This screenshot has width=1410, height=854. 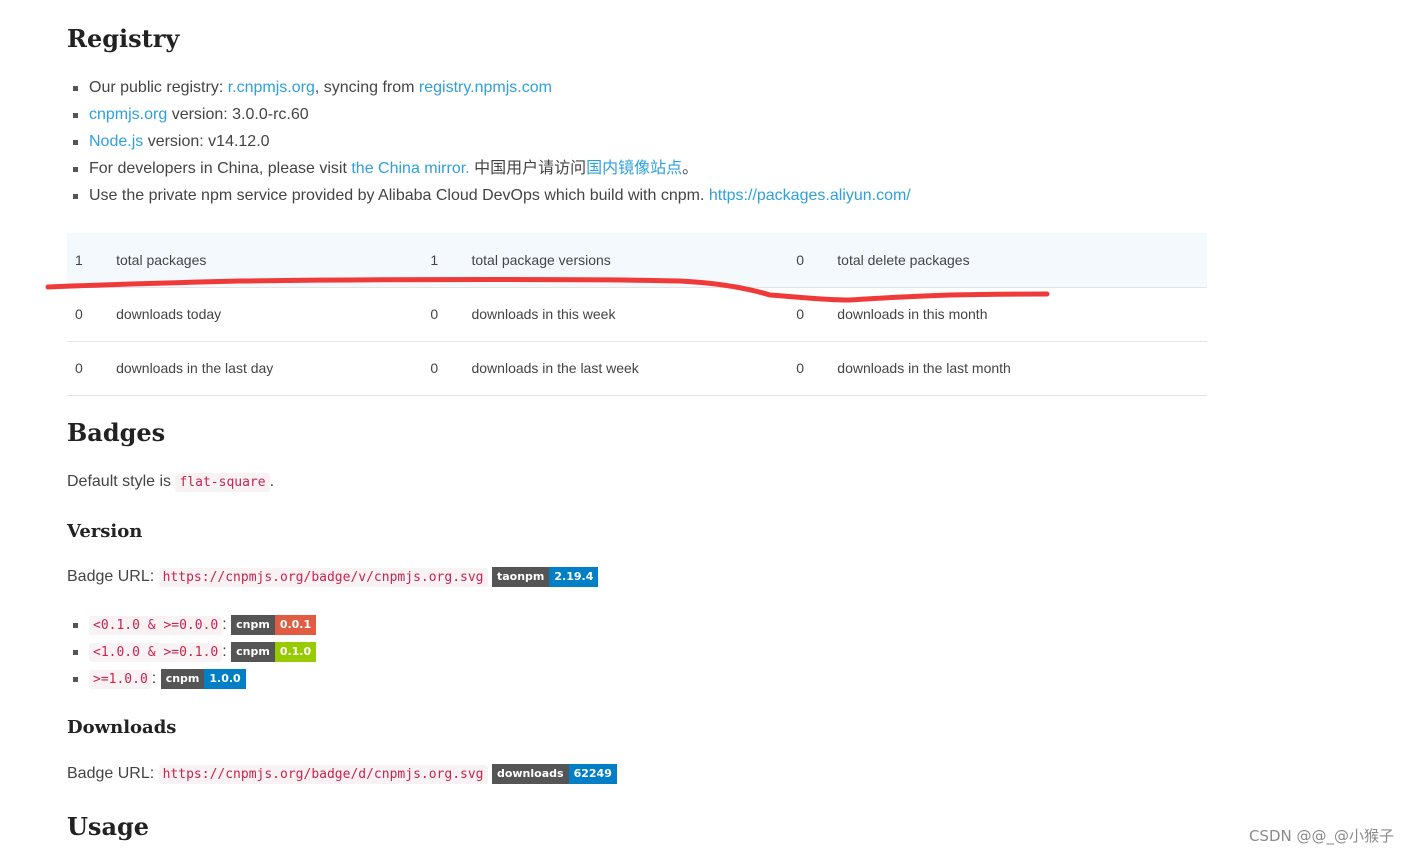 I want to click on version-badge: taonpm 2.19.4, so click(x=545, y=576).